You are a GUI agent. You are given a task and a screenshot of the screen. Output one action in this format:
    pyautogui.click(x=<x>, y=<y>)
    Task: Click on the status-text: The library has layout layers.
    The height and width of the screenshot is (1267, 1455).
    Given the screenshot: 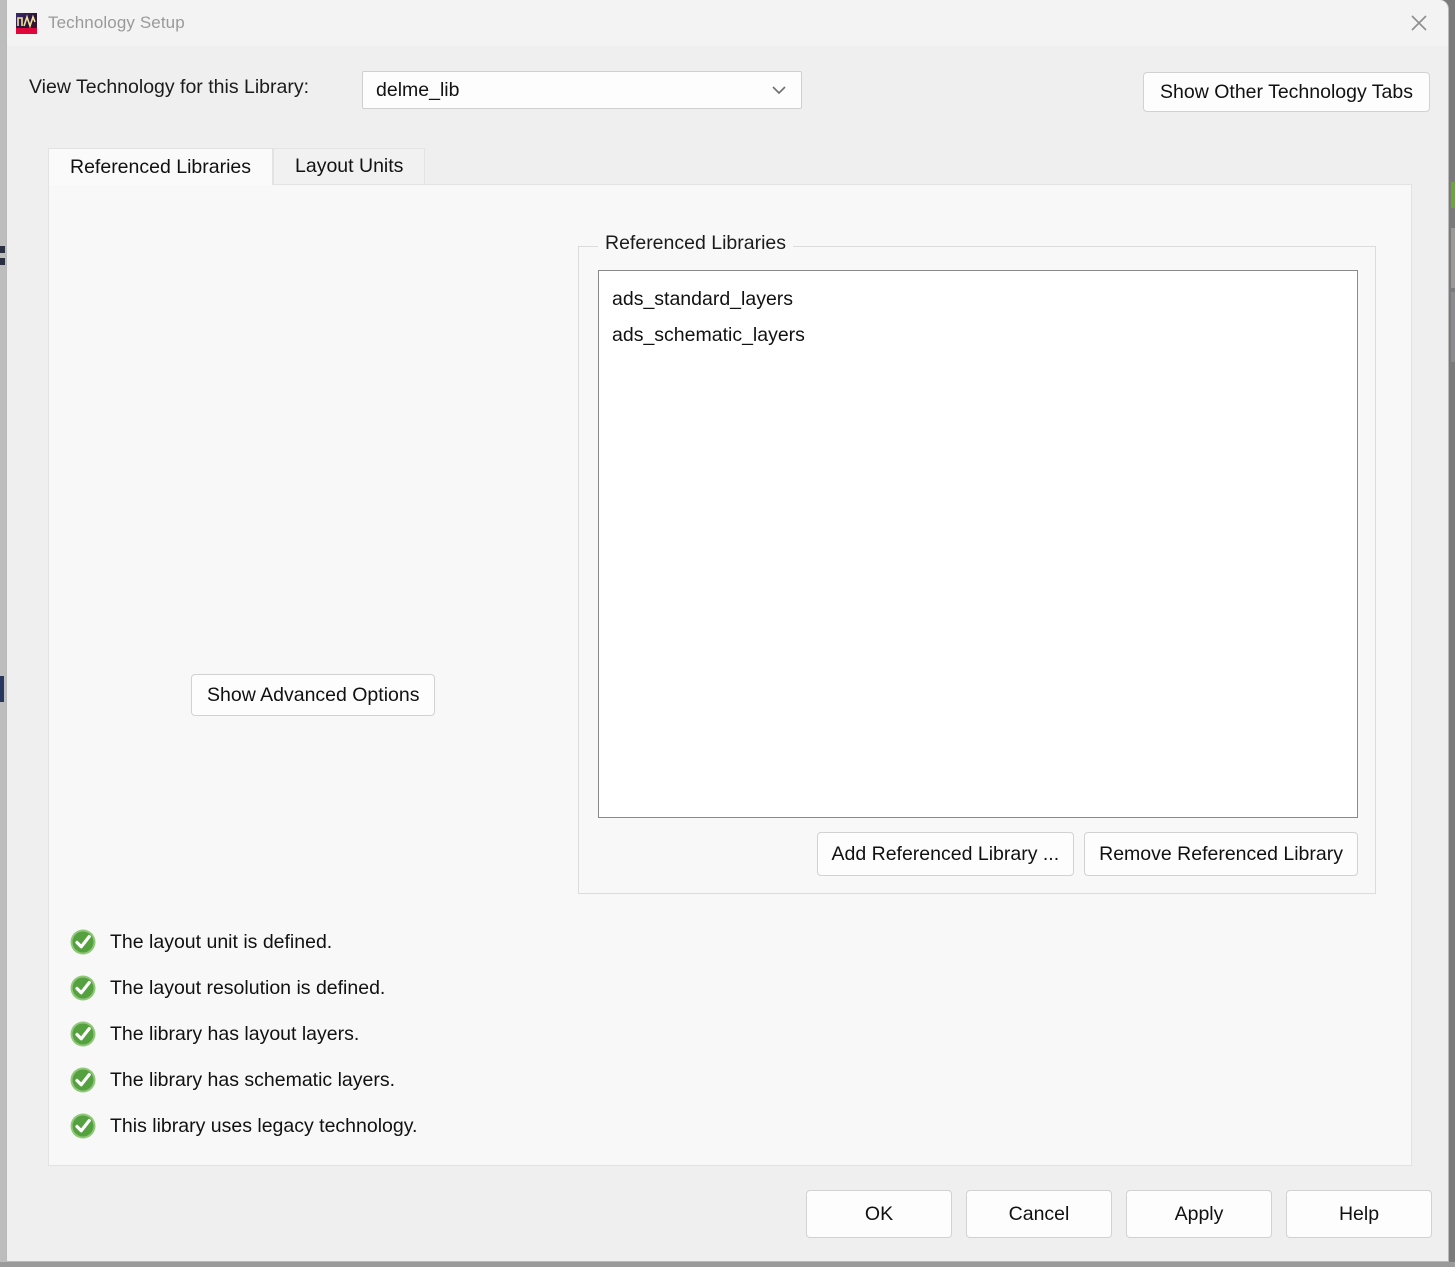 What is the action you would take?
    pyautogui.click(x=235, y=1033)
    